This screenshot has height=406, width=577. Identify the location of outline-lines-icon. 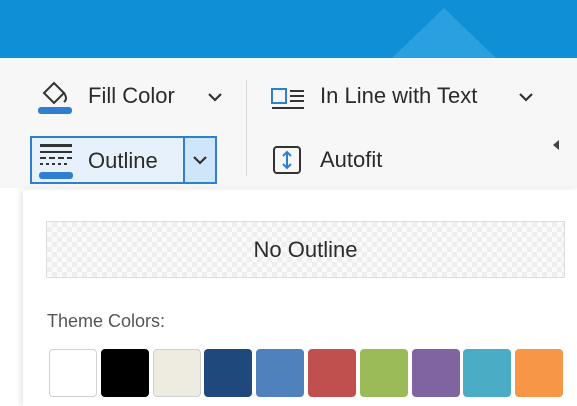
(56, 161).